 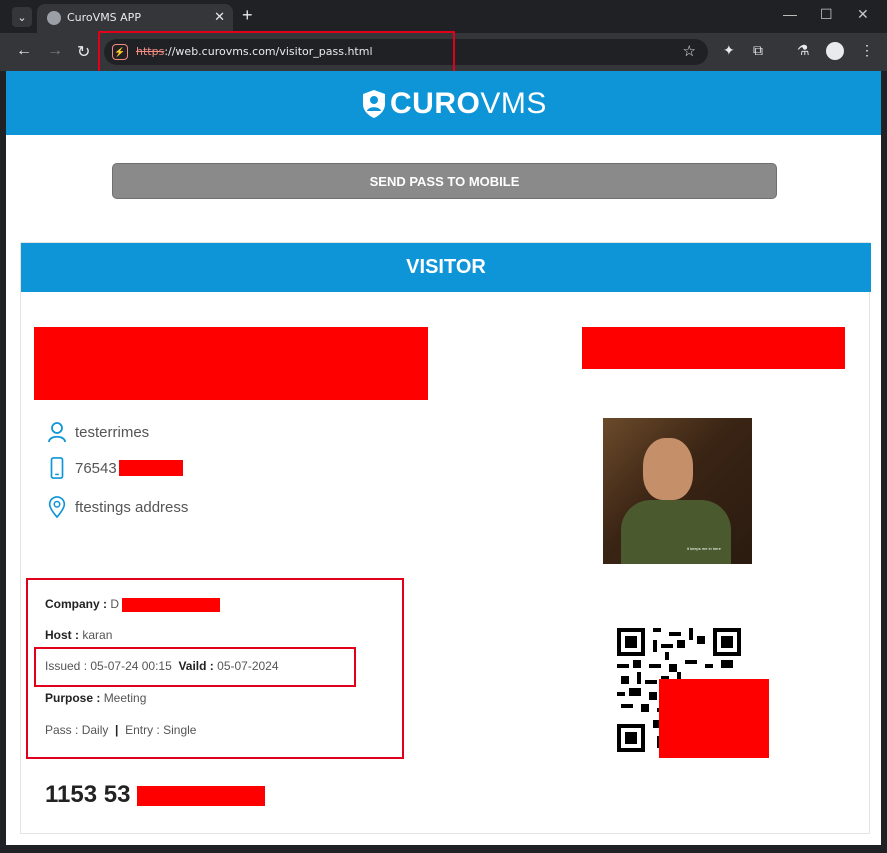 What do you see at coordinates (219, 17) in the screenshot?
I see `tab-close-button: ✕` at bounding box center [219, 17].